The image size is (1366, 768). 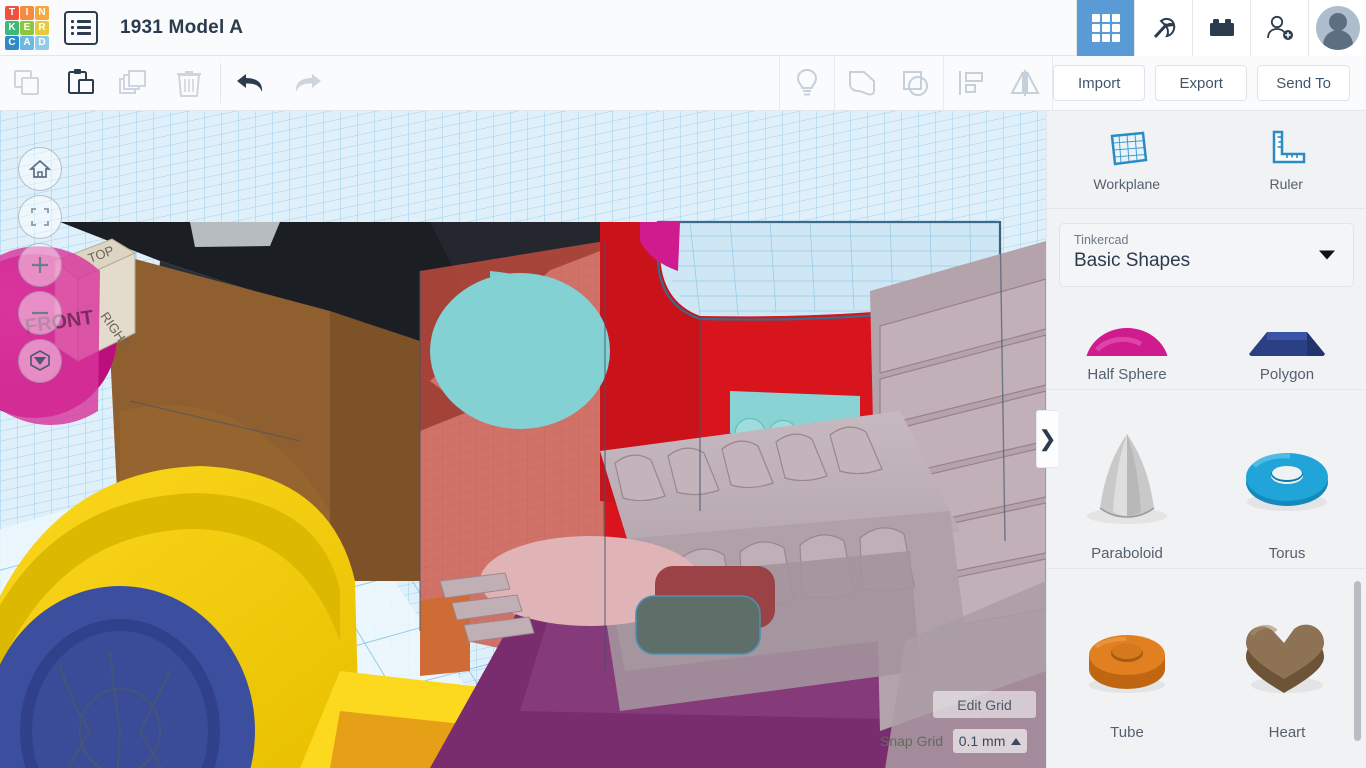 I want to click on paraboloid-art, so click(x=1127, y=475).